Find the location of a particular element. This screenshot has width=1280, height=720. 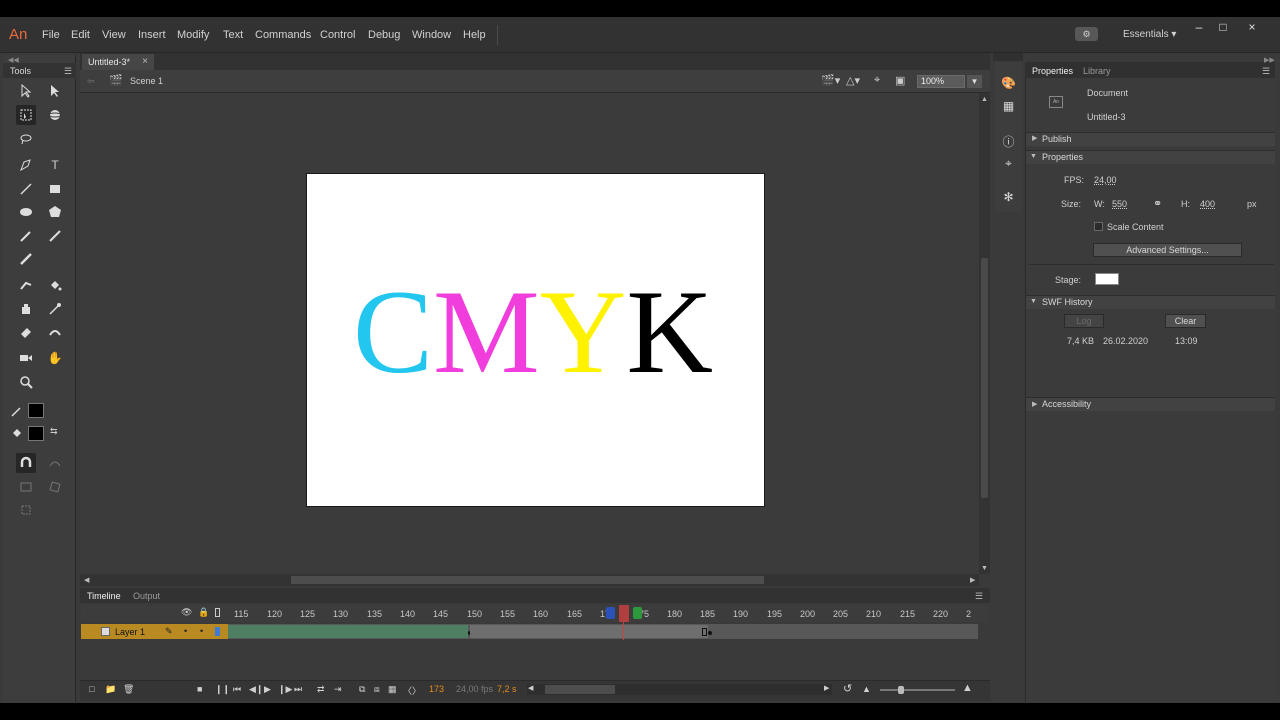

oval-tool-icon is located at coordinates (26, 212).